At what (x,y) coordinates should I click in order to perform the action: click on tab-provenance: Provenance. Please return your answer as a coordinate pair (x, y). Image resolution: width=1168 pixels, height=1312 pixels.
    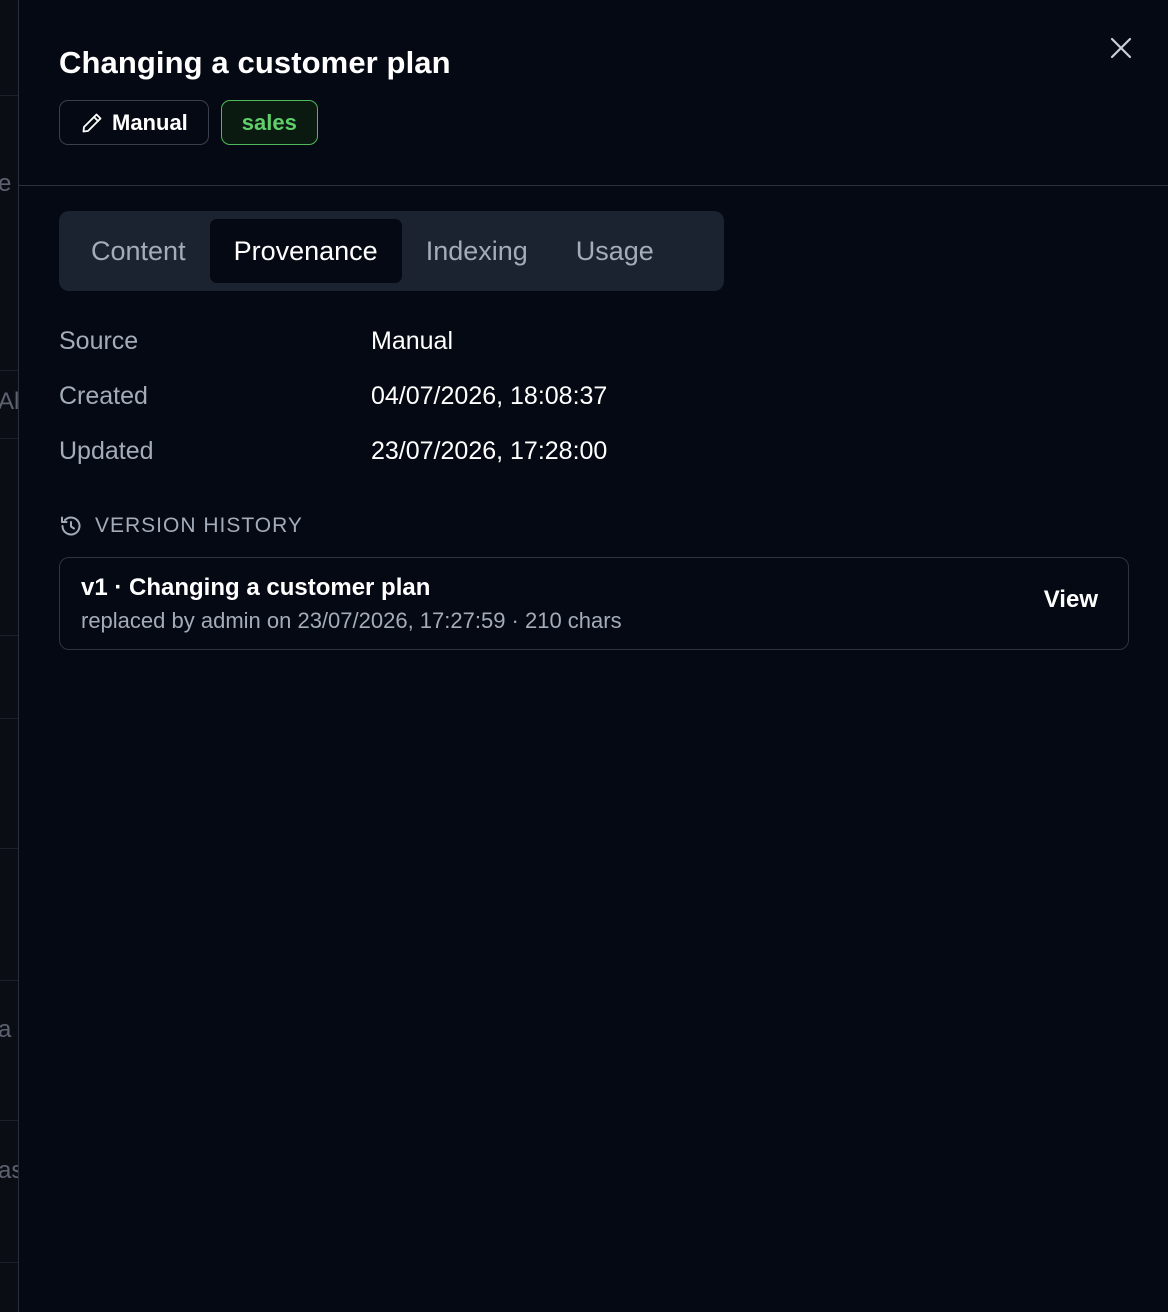
    Looking at the image, I should click on (305, 251).